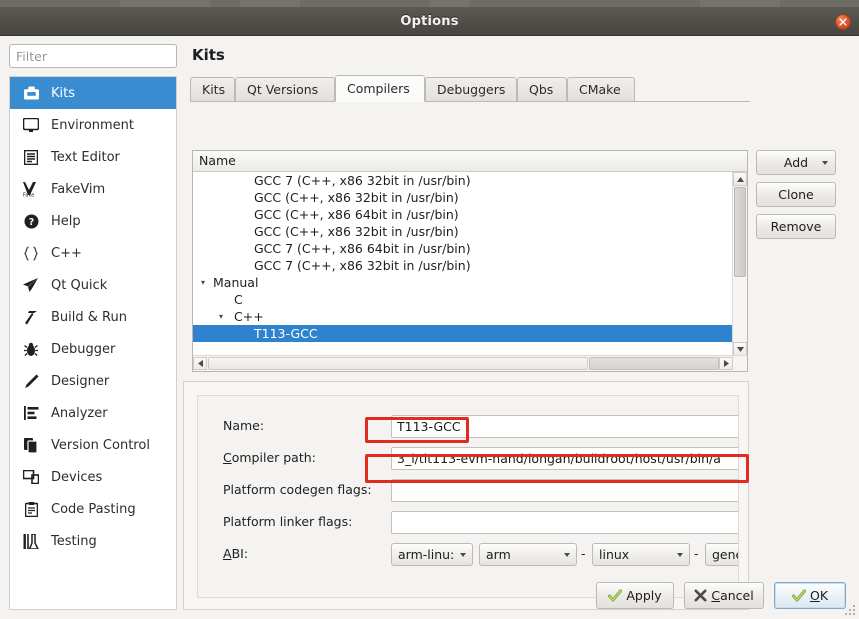 This screenshot has width=859, height=619. What do you see at coordinates (463, 248) in the screenshot?
I see `tree-row: GCC 7 (C++, x86 64bit in /usr/bin)` at bounding box center [463, 248].